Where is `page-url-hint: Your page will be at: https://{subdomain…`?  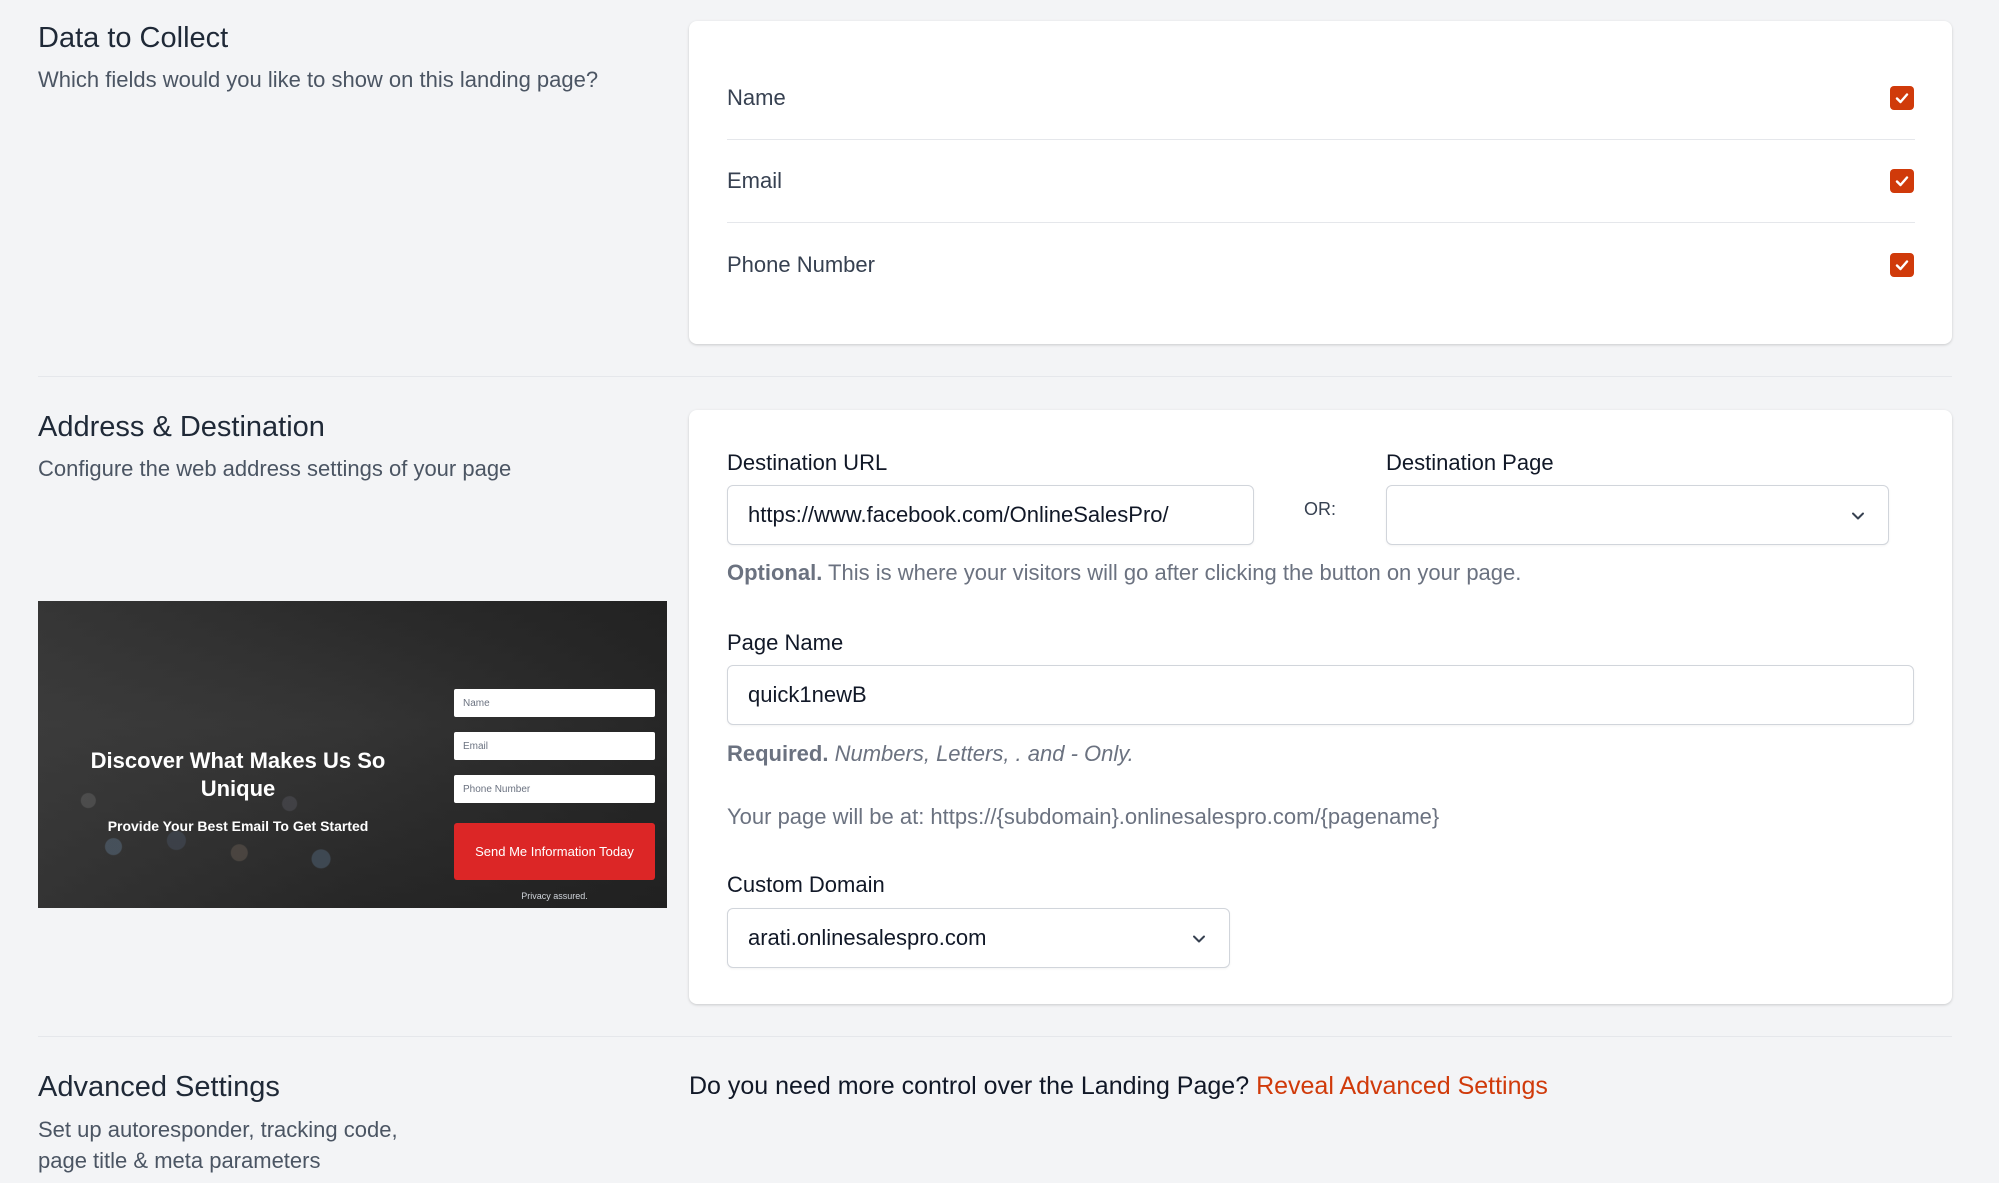 page-url-hint: Your page will be at: https://{subdomain… is located at coordinates (1083, 816).